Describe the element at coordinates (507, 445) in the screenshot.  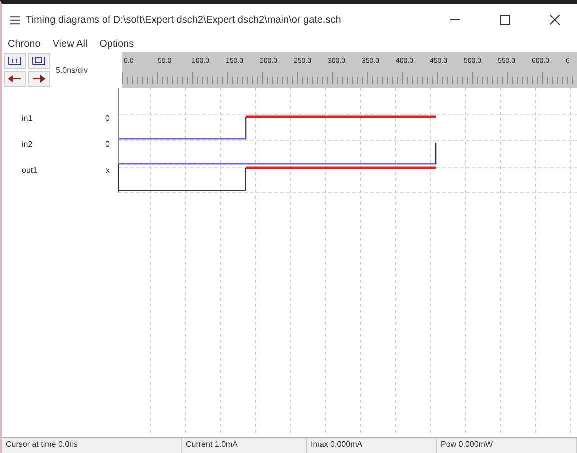
I see `status-text: Pow 0.000mW` at that location.